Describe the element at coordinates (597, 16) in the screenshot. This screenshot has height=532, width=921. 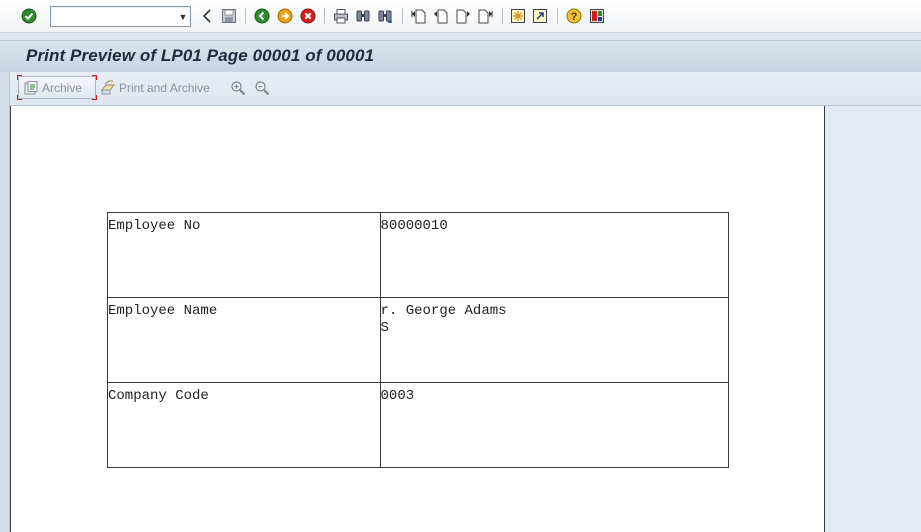
I see `layout-menu-icon` at that location.